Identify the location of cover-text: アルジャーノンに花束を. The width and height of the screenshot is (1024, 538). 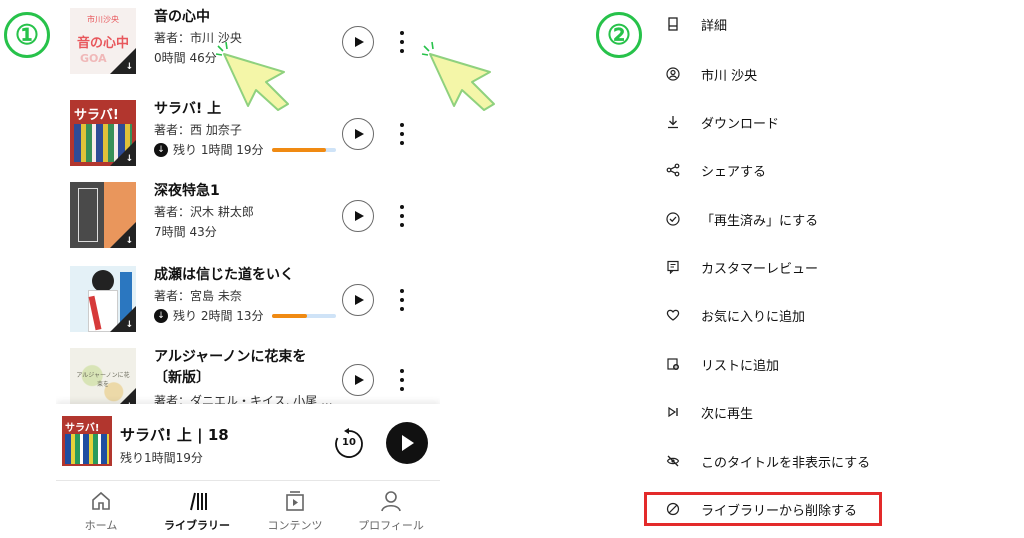
(103, 380).